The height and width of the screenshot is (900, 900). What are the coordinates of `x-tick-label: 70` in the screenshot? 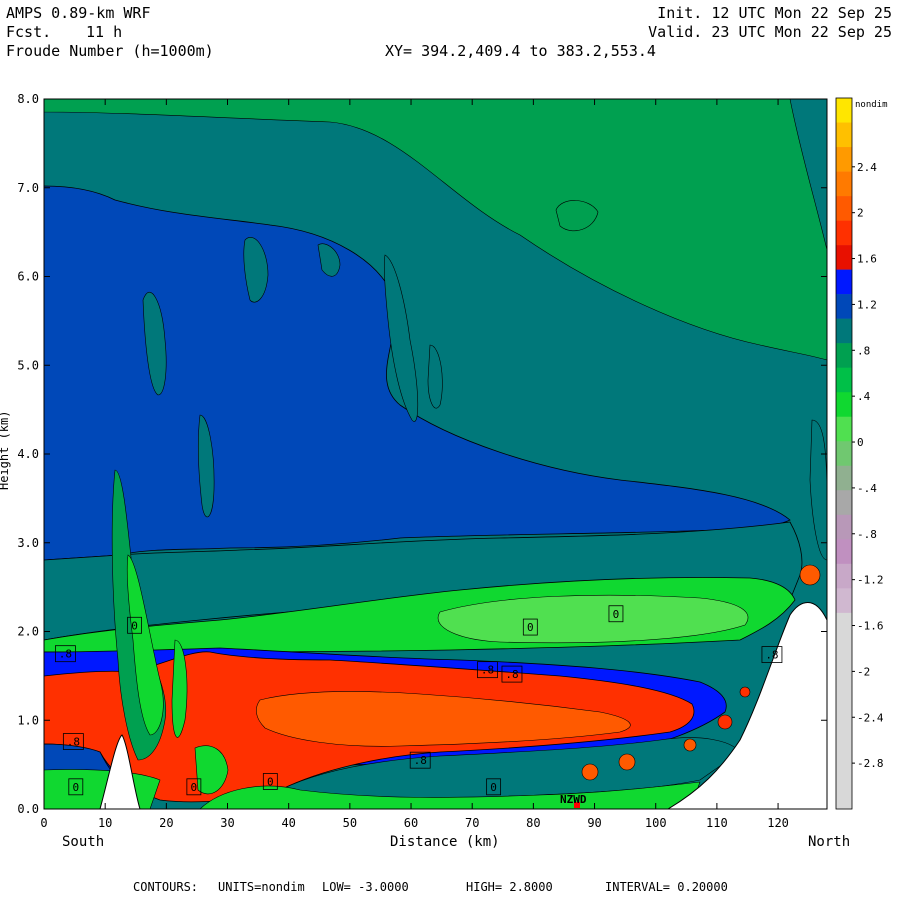 It's located at (472, 823).